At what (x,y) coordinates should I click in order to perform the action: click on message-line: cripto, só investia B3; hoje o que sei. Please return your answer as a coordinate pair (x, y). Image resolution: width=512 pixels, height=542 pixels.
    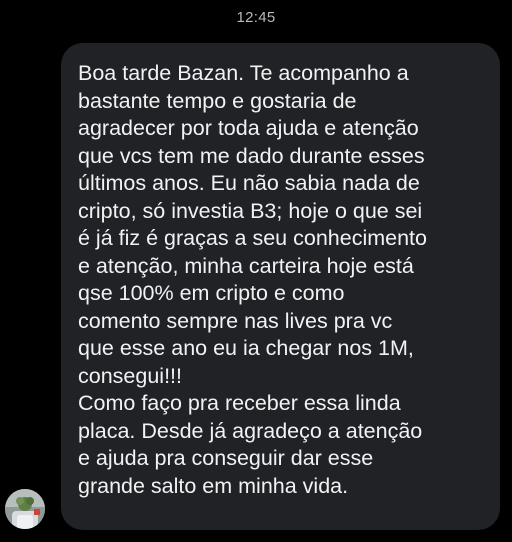
    Looking at the image, I should click on (250, 210).